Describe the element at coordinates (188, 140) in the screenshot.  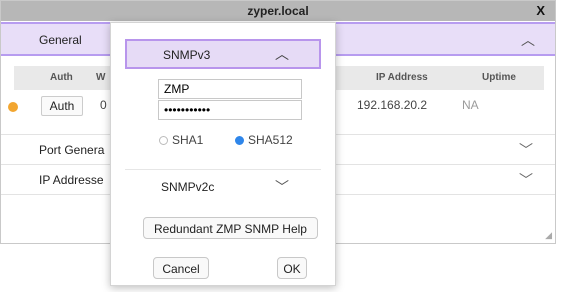
I see `sha1-label: SHA1` at that location.